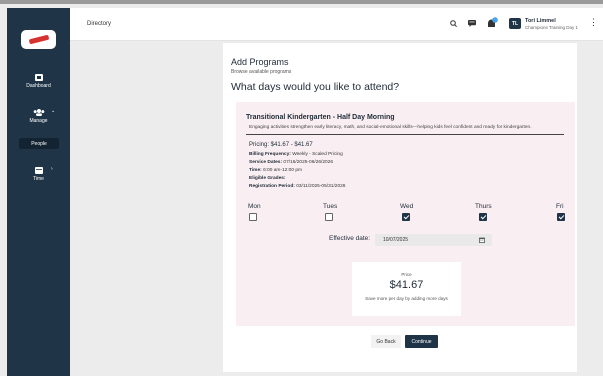 This screenshot has width=603, height=376. I want to click on day-label-mon: Mon, so click(254, 206).